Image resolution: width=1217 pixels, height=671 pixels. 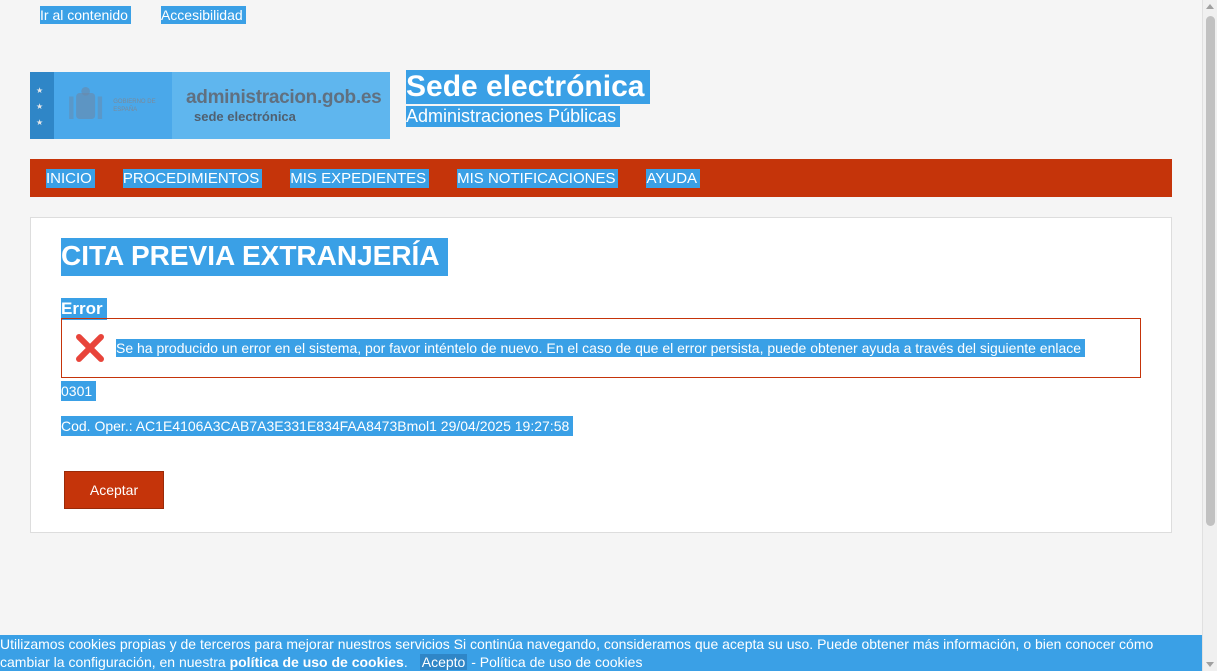 What do you see at coordinates (84, 309) in the screenshot?
I see `error-label: Error` at bounding box center [84, 309].